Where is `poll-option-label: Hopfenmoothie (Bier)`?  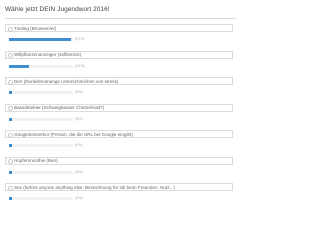 poll-option-label: Hopfenmoothie (Bier) is located at coordinates (36, 160).